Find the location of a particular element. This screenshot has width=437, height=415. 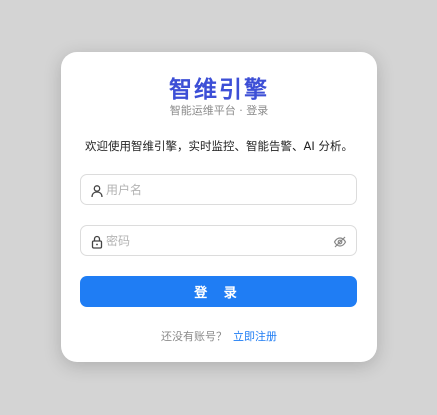

user-icon is located at coordinates (97, 190).